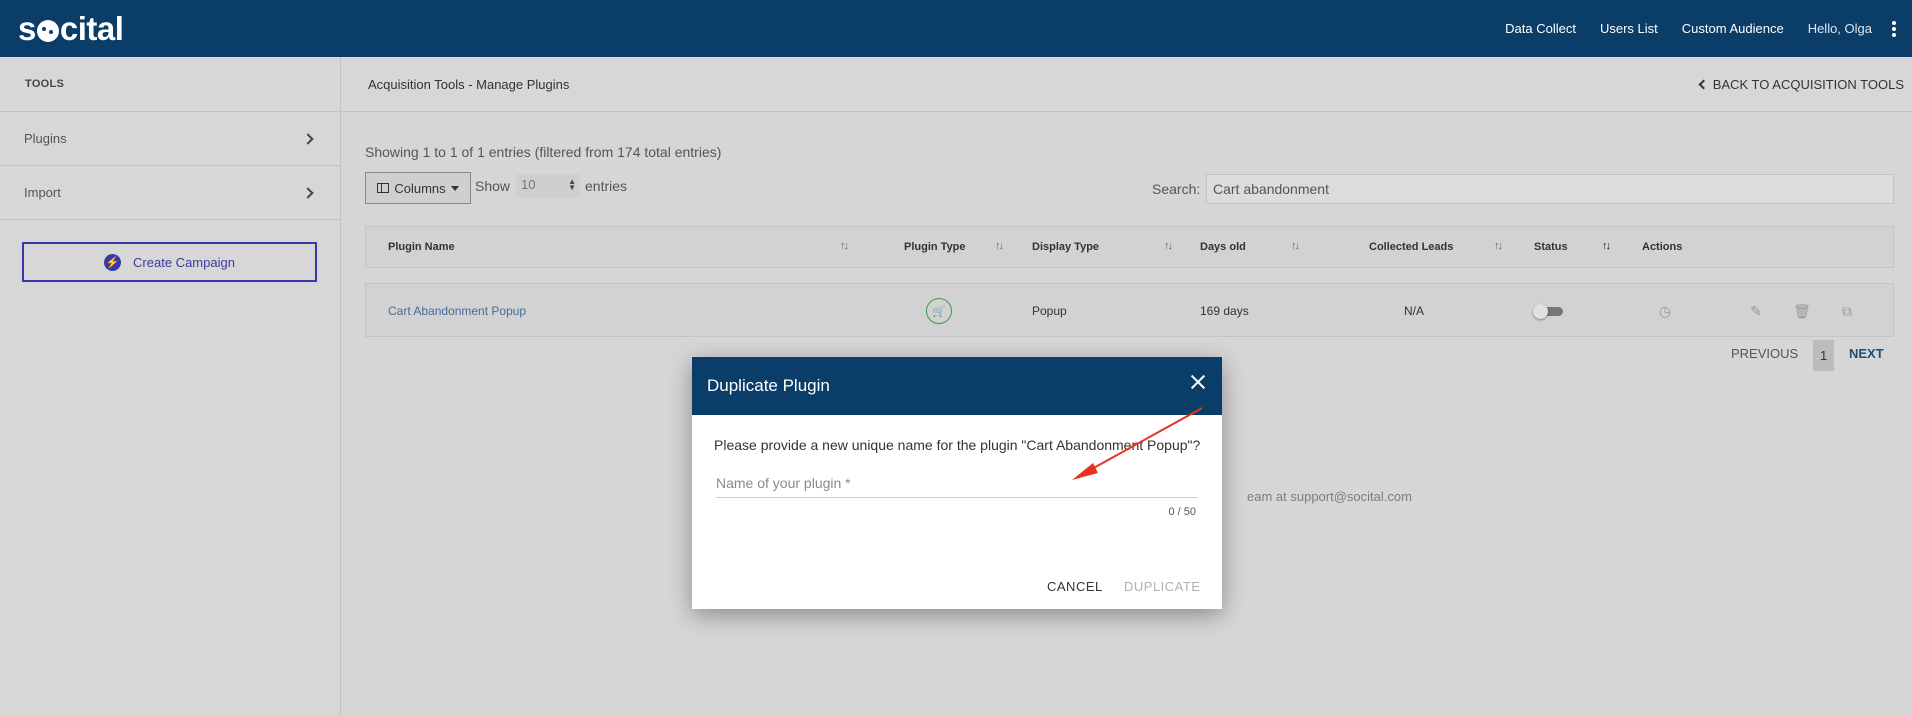 The height and width of the screenshot is (715, 1912). What do you see at coordinates (1162, 586) in the screenshot?
I see `duplicate-button: DUPLICATE` at bounding box center [1162, 586].